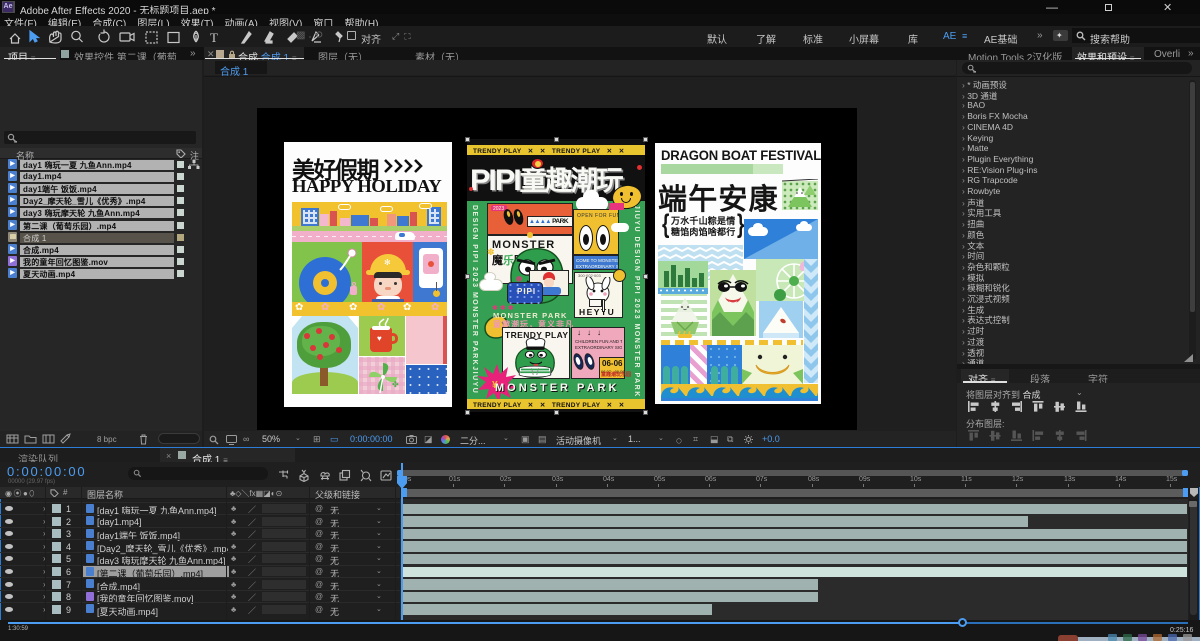 This screenshot has width=1200, height=641. What do you see at coordinates (214, 37) in the screenshot?
I see `svg-text: T` at bounding box center [214, 37].